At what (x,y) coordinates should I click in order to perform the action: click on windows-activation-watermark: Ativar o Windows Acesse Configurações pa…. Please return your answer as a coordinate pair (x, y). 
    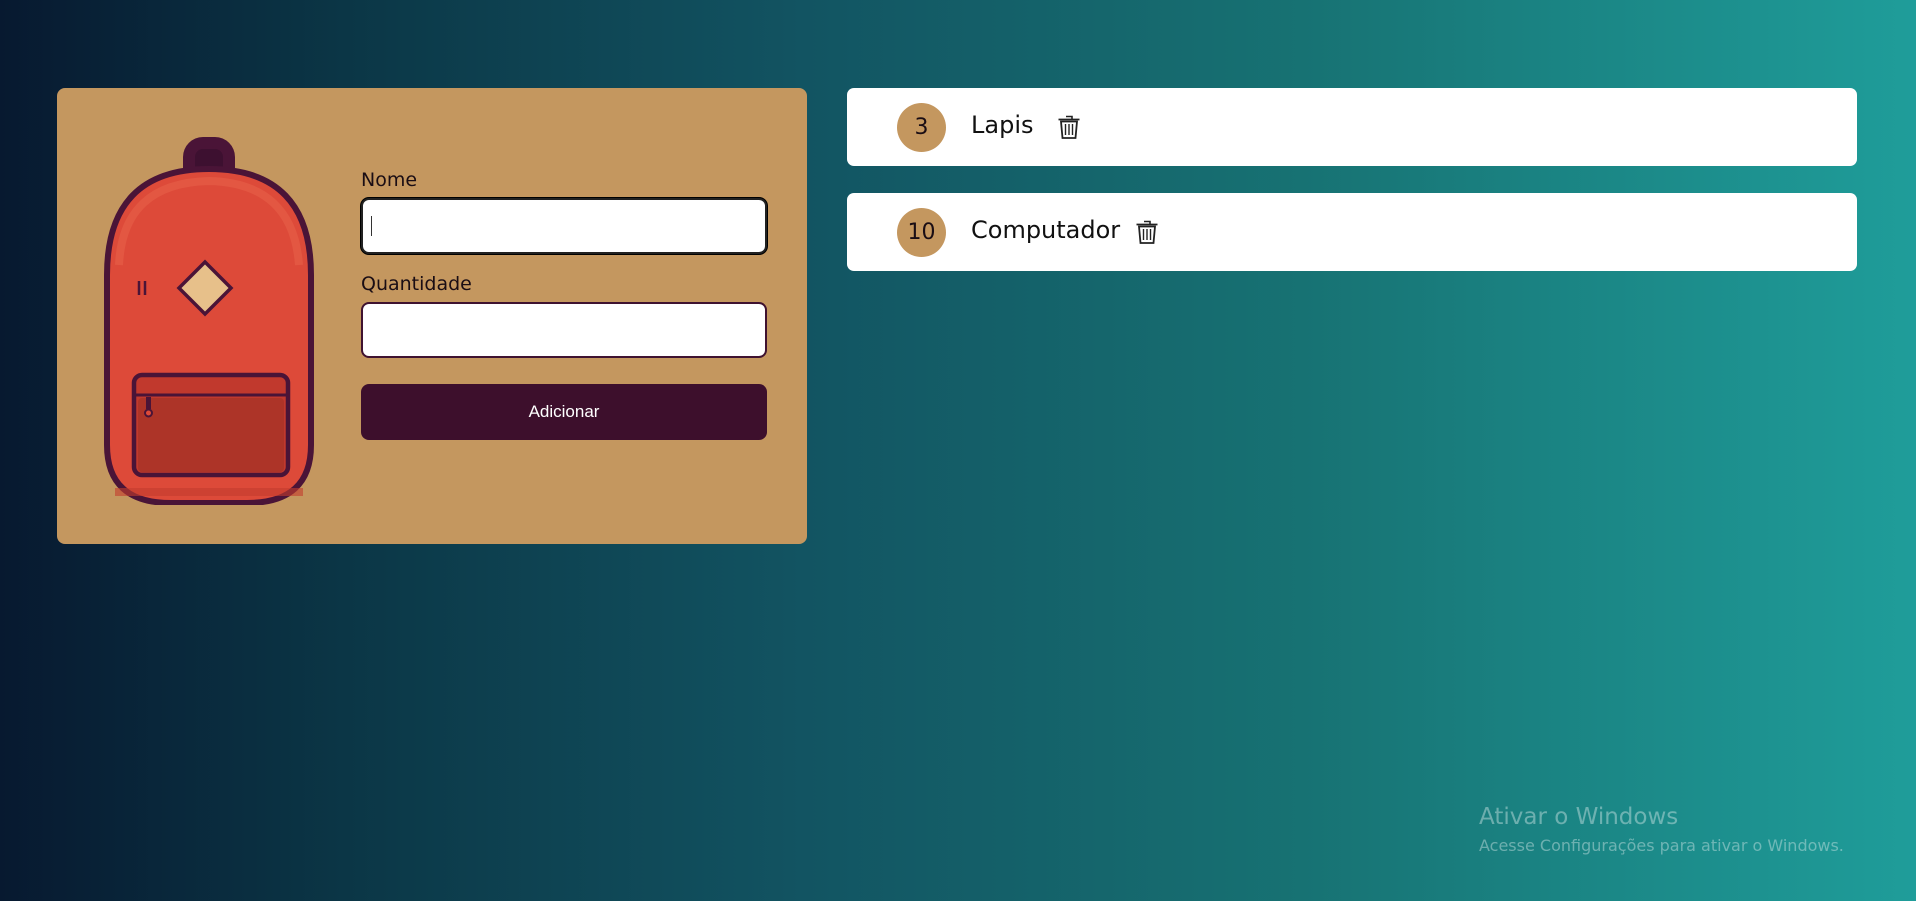
    Looking at the image, I should click on (1661, 829).